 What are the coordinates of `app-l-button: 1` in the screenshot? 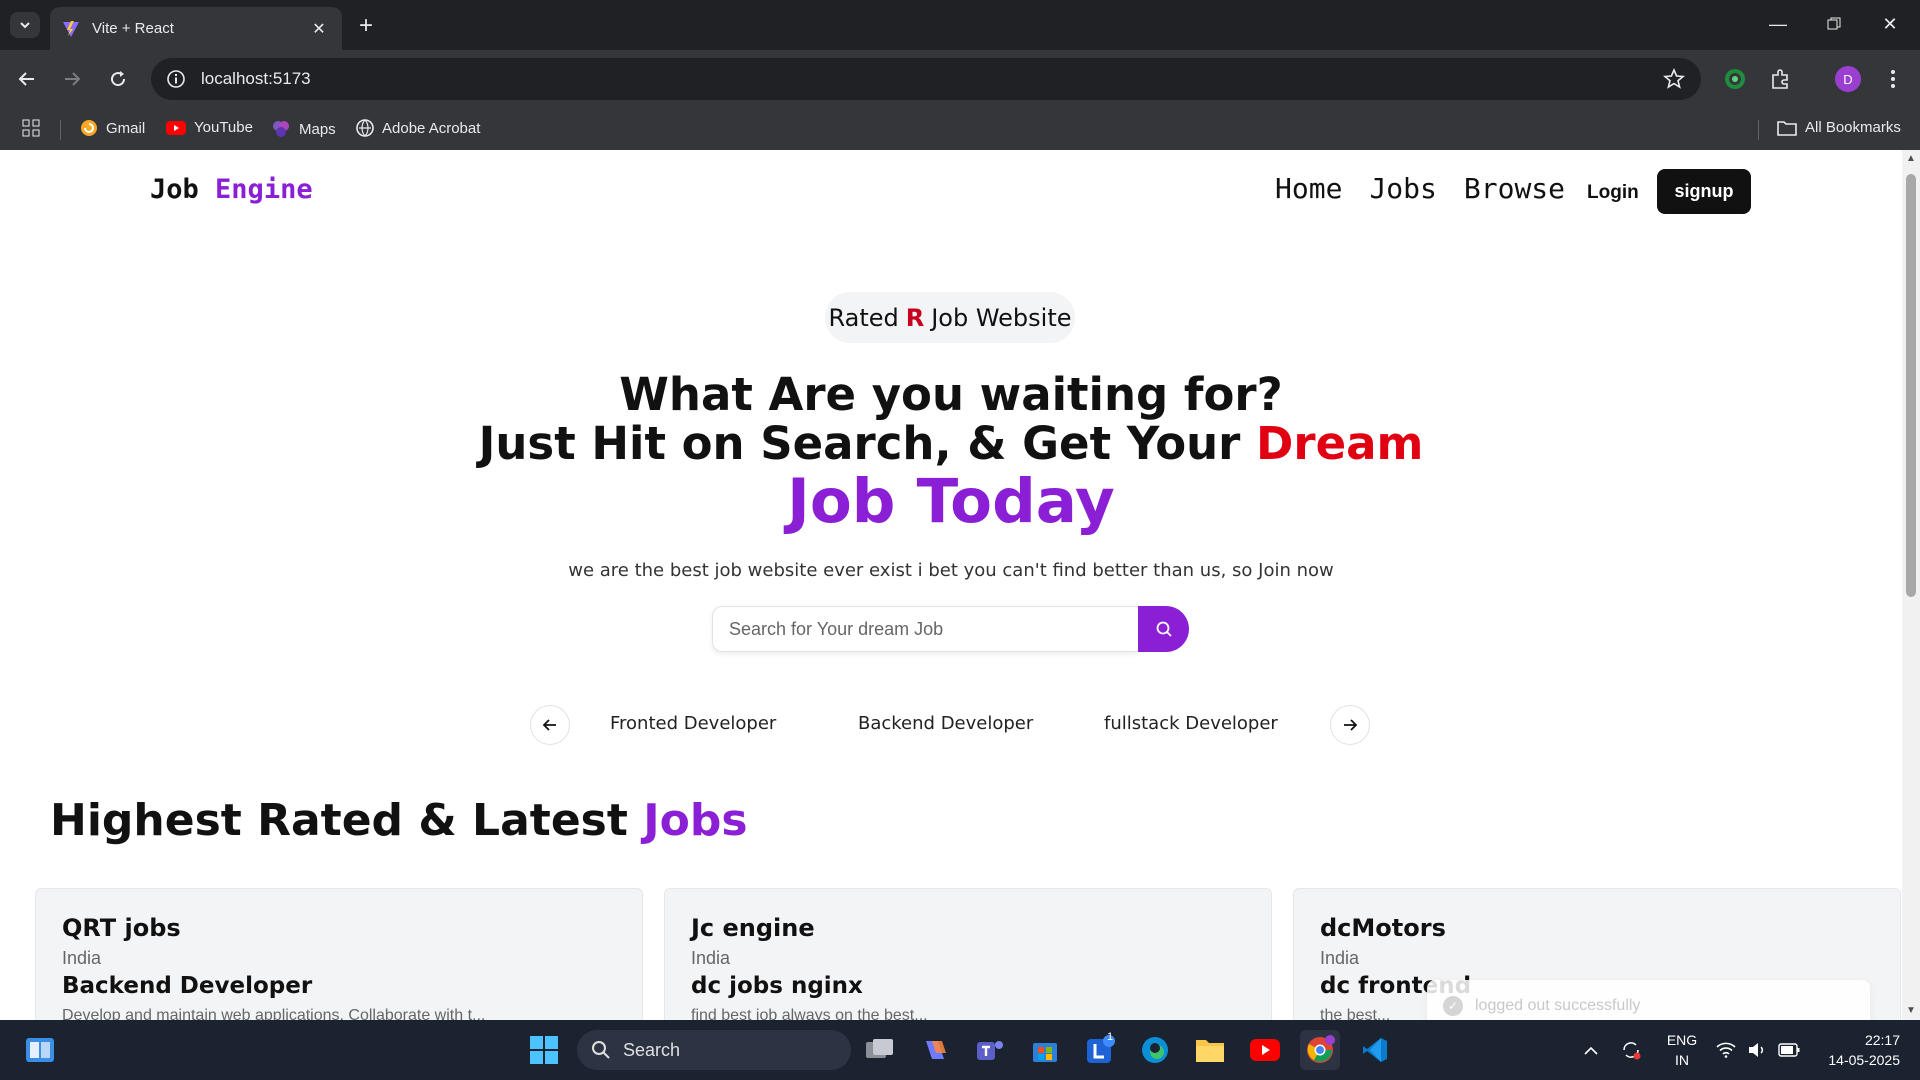 It's located at (1100, 1050).